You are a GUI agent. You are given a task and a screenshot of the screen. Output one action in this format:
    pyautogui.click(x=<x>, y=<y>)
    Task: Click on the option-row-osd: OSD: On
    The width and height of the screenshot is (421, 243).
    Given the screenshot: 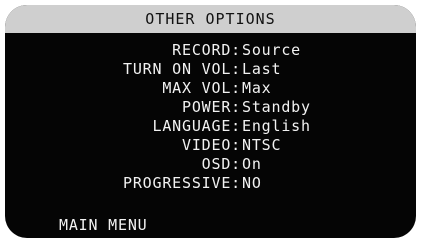 What is the action you would take?
    pyautogui.click(x=210, y=164)
    